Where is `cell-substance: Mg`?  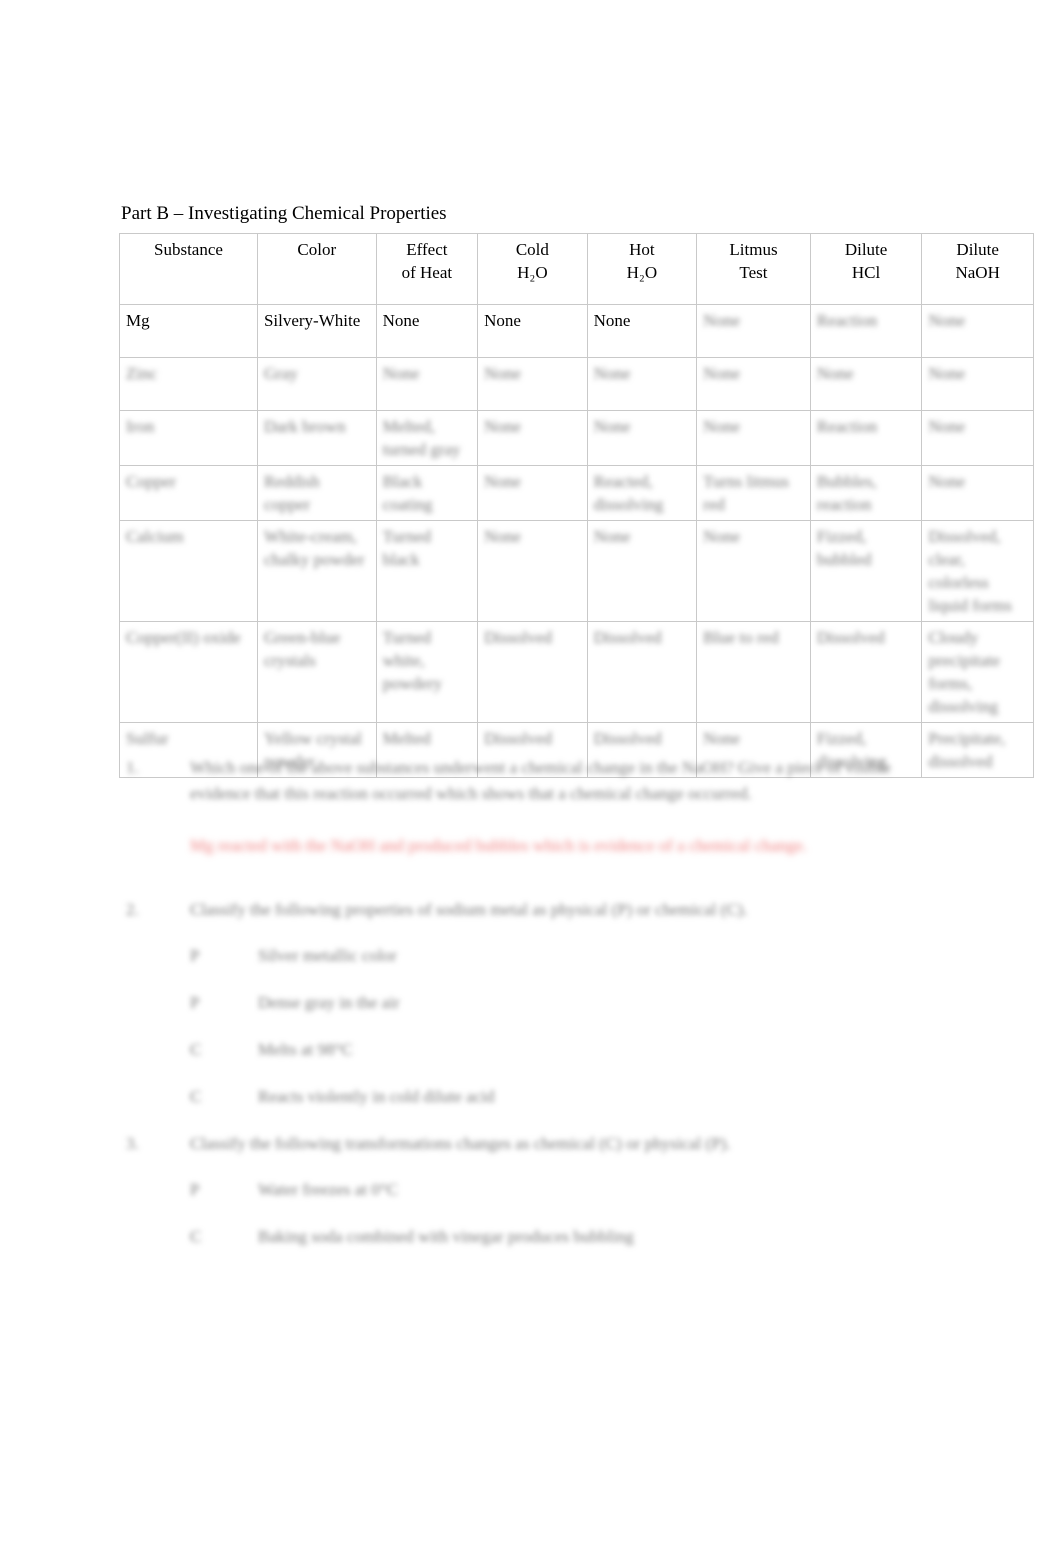 cell-substance: Mg is located at coordinates (188, 331).